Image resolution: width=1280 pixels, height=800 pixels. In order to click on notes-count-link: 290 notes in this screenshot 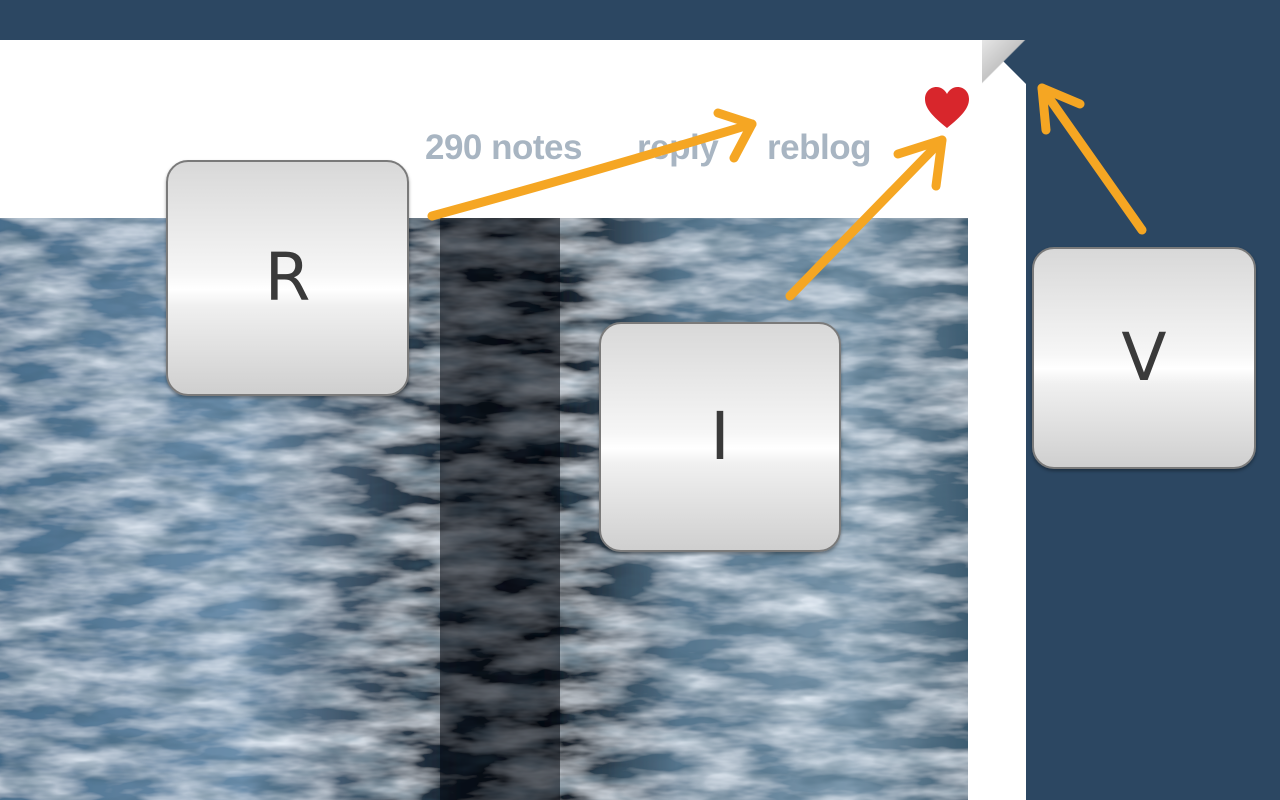, I will do `click(503, 148)`.